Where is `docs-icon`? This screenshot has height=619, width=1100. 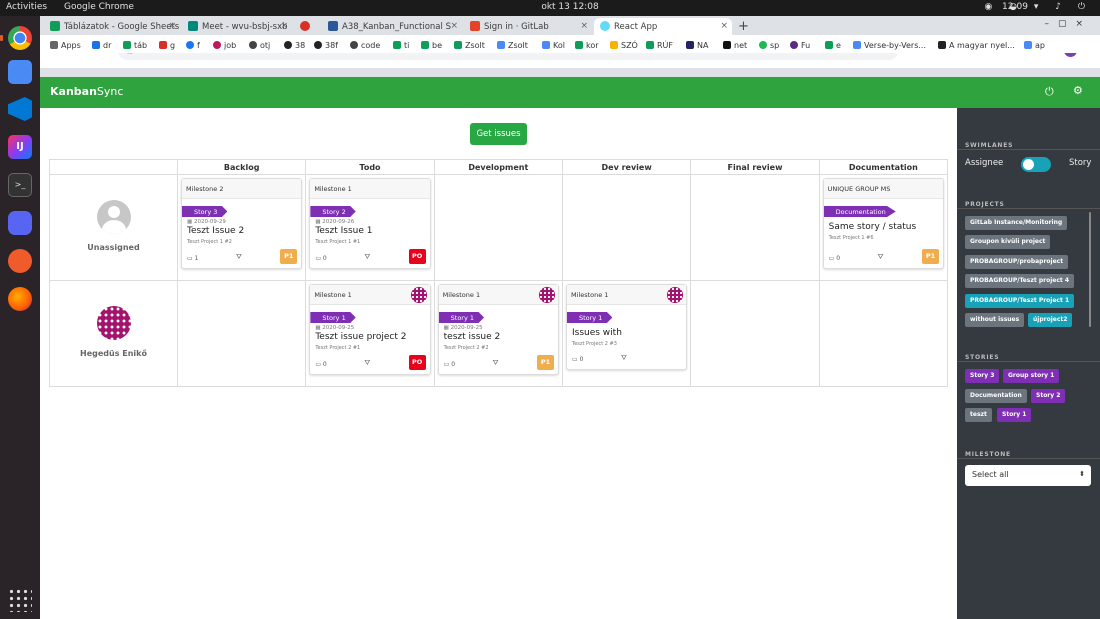
docs-icon is located at coordinates (20, 72).